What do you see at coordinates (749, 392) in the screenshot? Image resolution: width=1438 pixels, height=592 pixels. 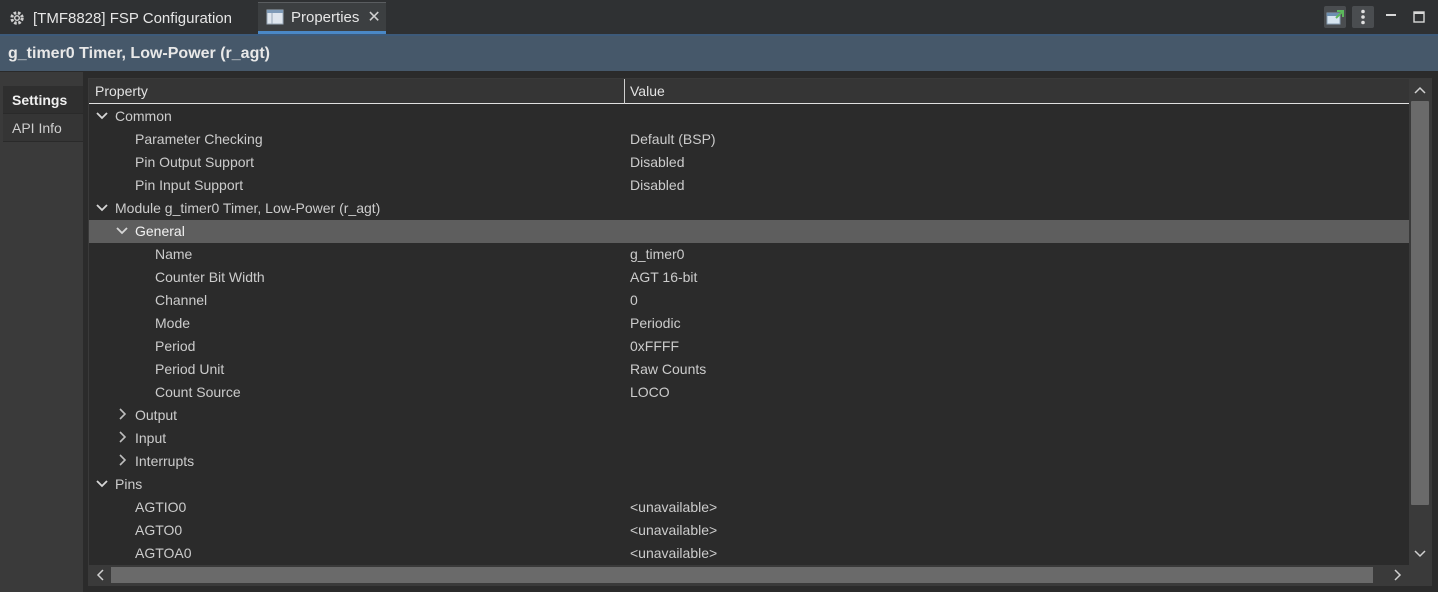 I see `table-row: Count Source LOCO` at bounding box center [749, 392].